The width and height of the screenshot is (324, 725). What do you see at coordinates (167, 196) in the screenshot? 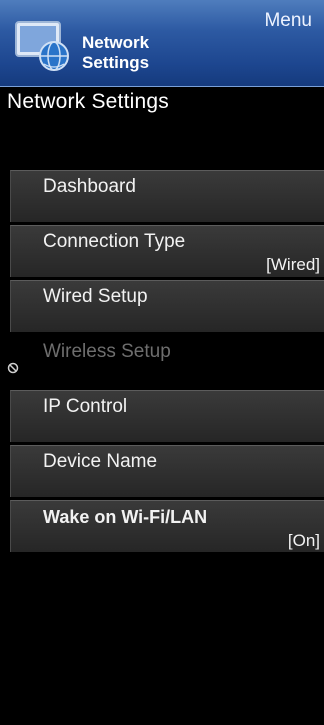
I see `menu-item-dashboard: Dashboard` at bounding box center [167, 196].